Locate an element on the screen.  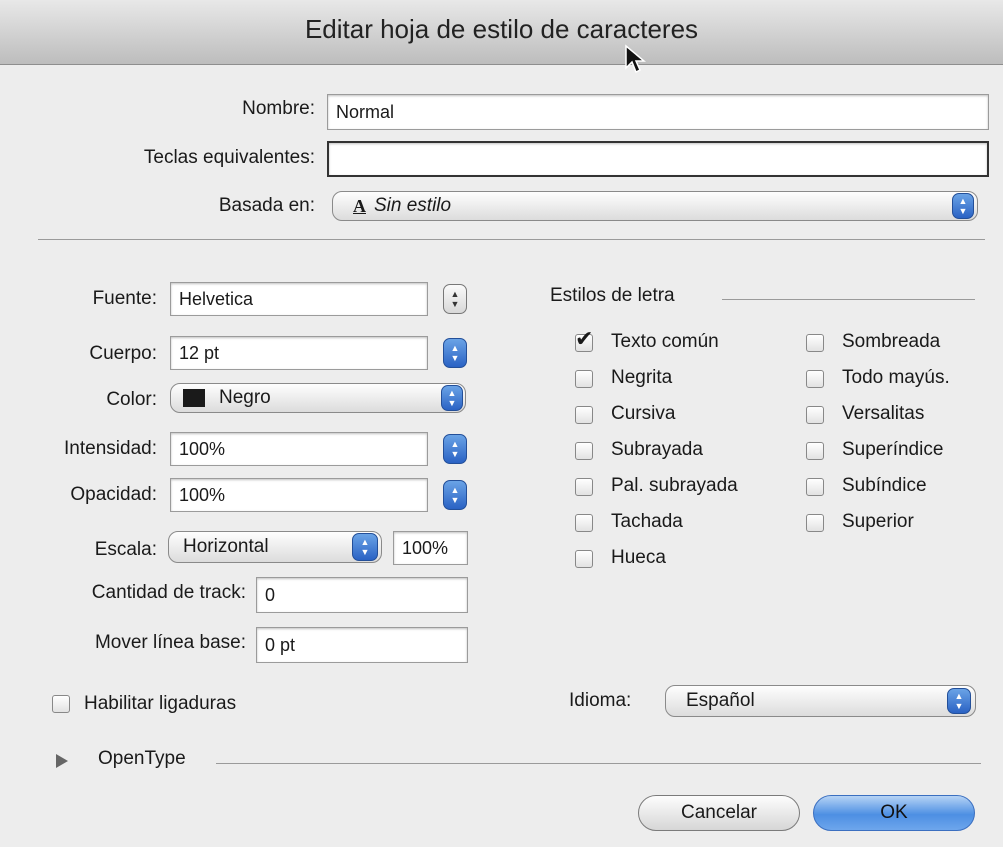
escala-select: Horizontal is located at coordinates (275, 547).